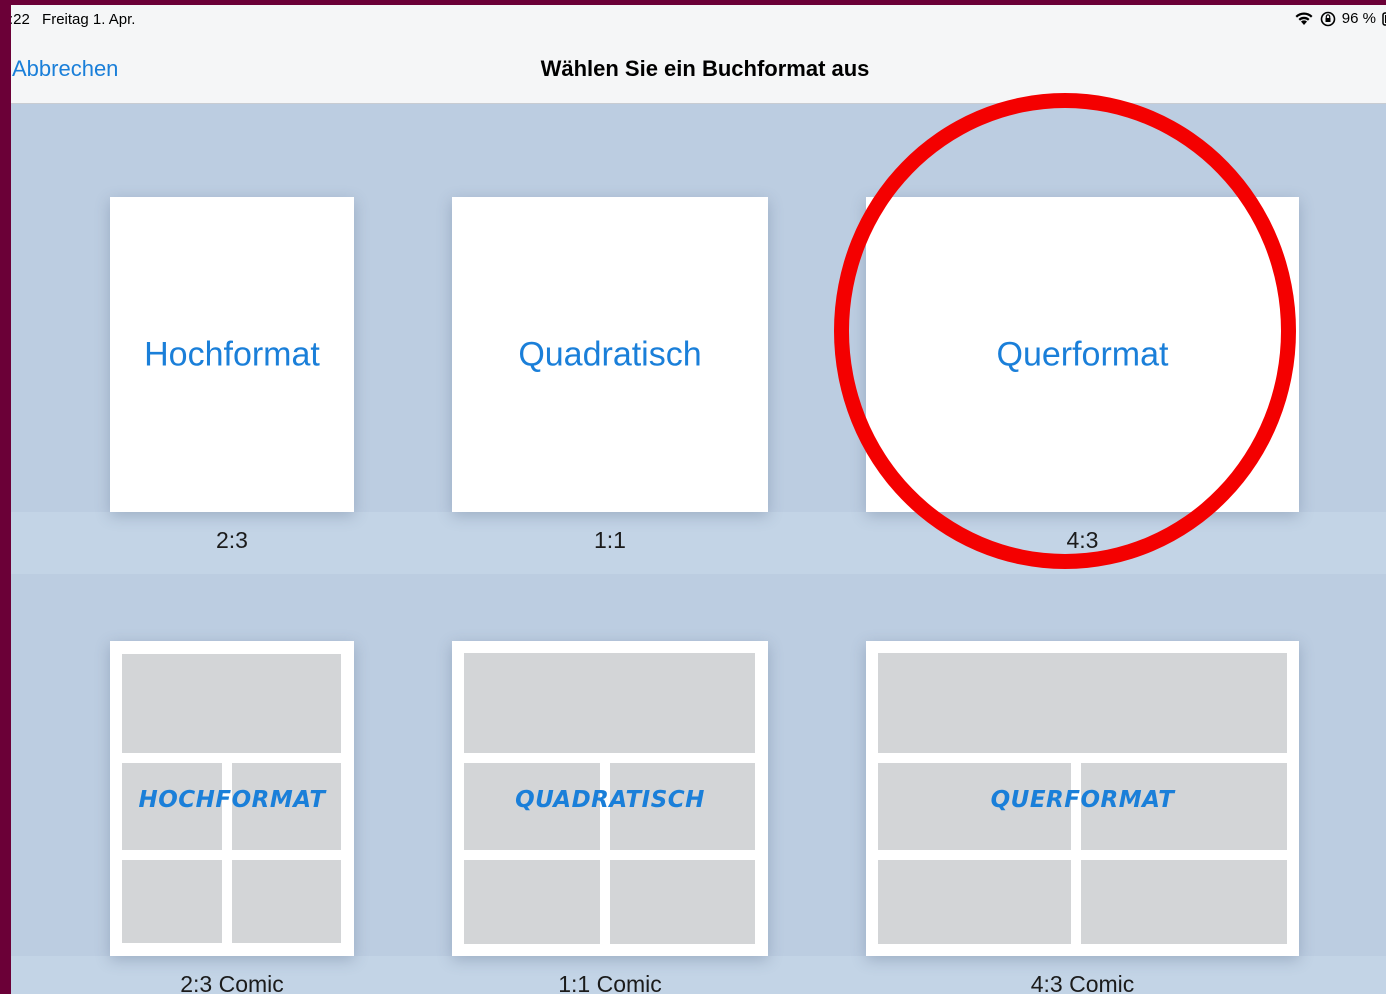  Describe the element at coordinates (20, 19) in the screenshot. I see `status-clock: :22` at that location.